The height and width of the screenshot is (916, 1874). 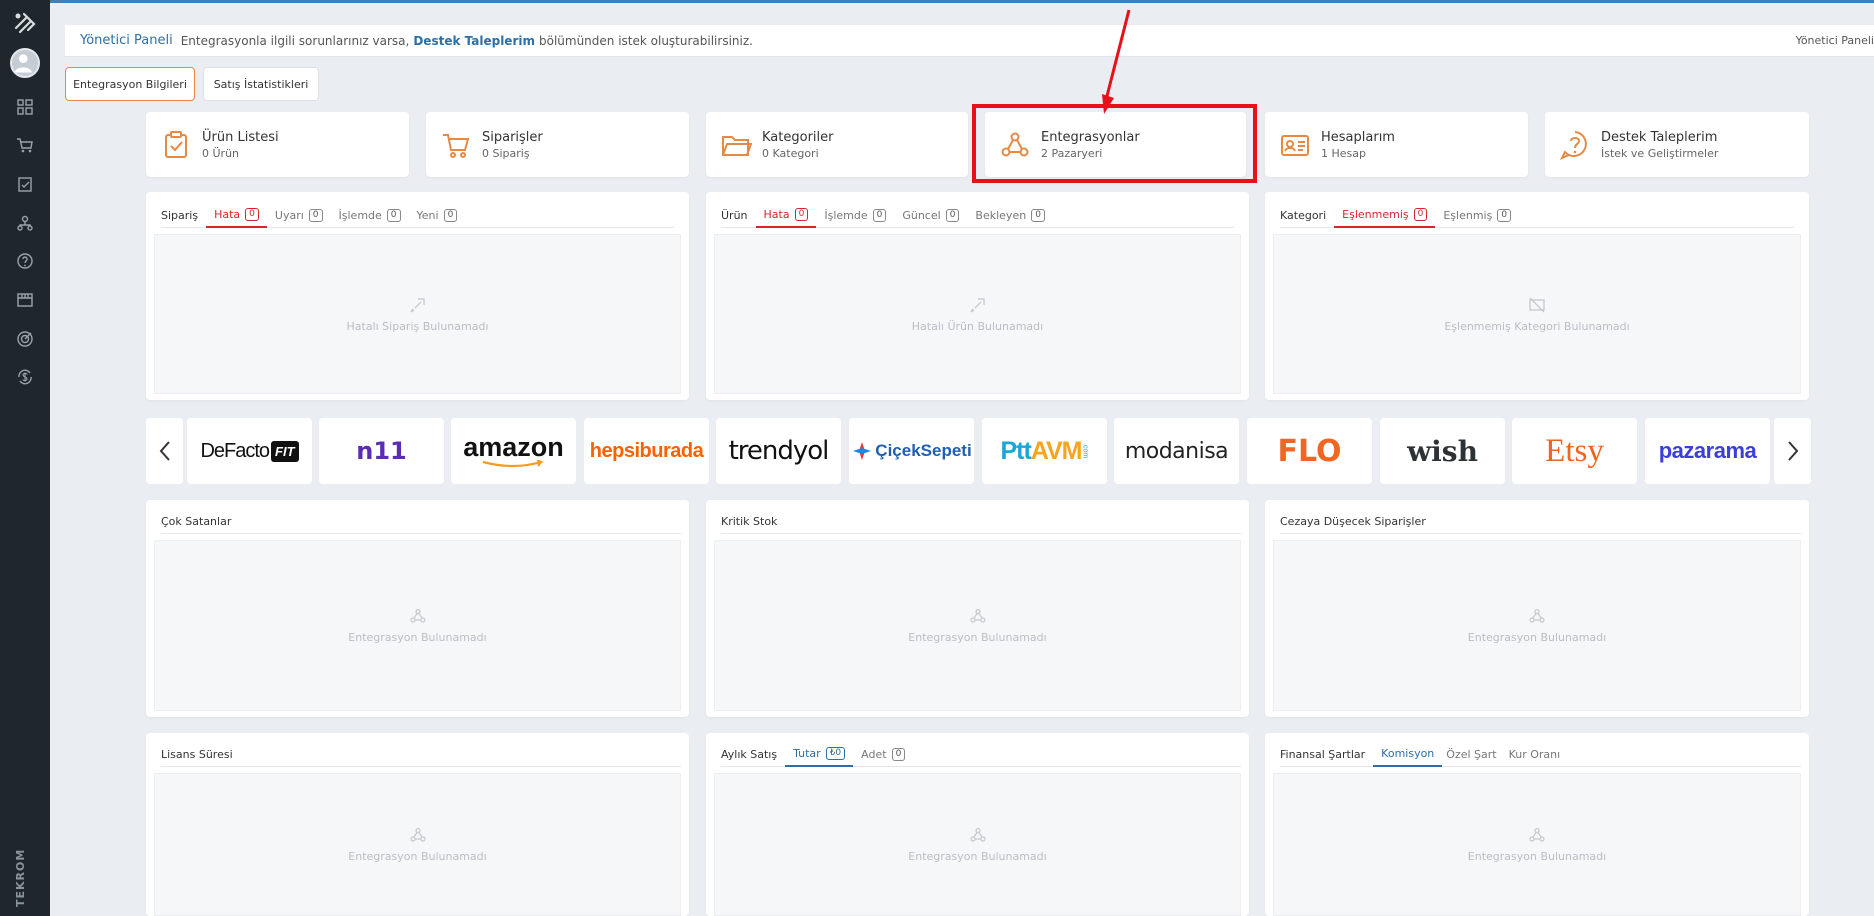 I want to click on carousel-next-button, so click(x=1792, y=451).